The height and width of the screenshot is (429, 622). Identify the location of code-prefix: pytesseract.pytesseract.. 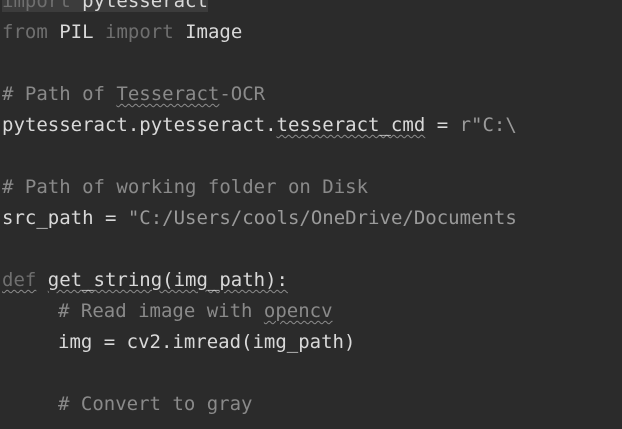
(139, 125).